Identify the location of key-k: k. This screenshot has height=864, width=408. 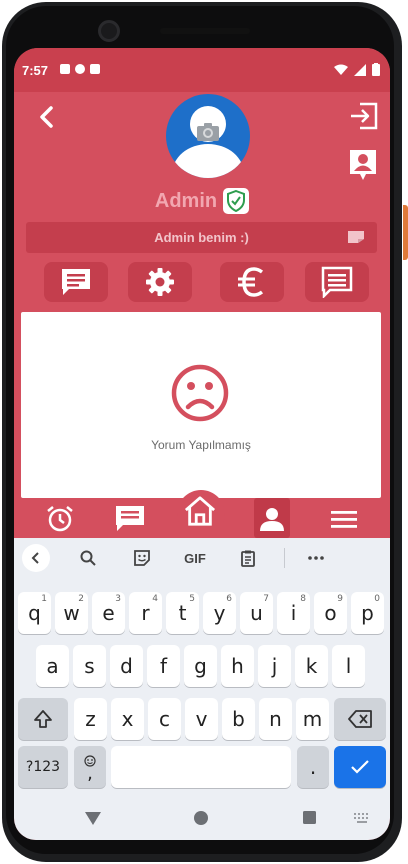
(311, 666).